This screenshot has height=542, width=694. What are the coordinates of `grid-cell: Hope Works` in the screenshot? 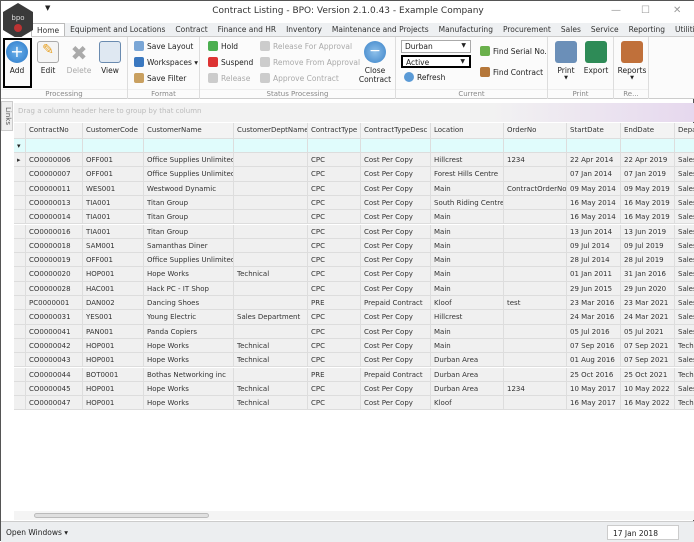 It's located at (189, 274).